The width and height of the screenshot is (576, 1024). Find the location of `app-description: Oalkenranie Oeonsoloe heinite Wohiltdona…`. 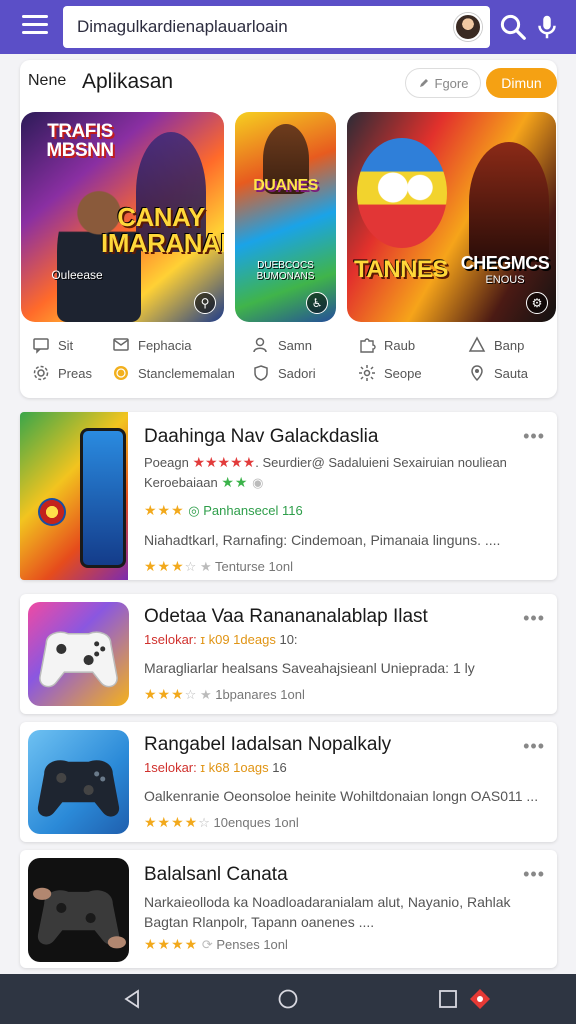

app-description: Oalkenranie Oeonsoloe heinite Wohiltdona… is located at coordinates (341, 796).